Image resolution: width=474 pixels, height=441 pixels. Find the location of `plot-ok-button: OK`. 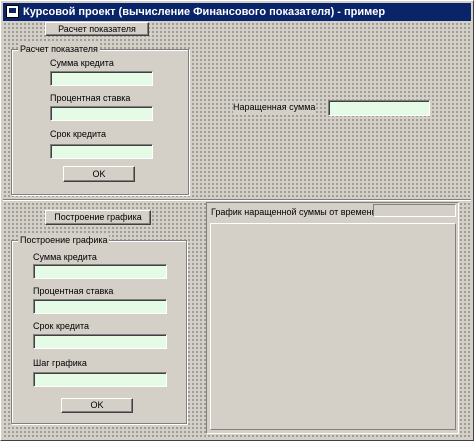

plot-ok-button: OK is located at coordinates (97, 405).